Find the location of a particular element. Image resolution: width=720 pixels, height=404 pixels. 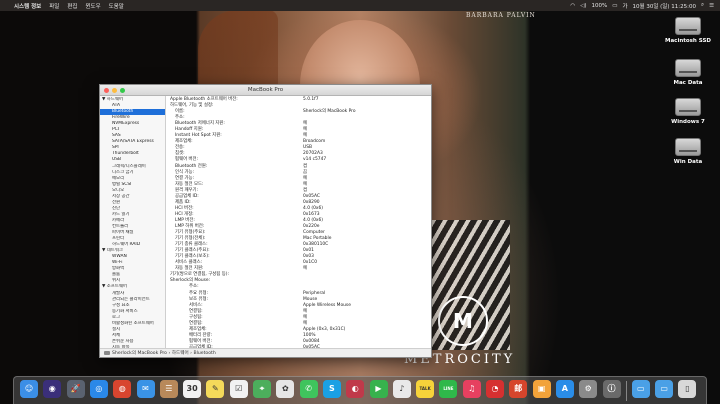

desktop-drive-mac-data: Mac Data is located at coordinates (688, 72).